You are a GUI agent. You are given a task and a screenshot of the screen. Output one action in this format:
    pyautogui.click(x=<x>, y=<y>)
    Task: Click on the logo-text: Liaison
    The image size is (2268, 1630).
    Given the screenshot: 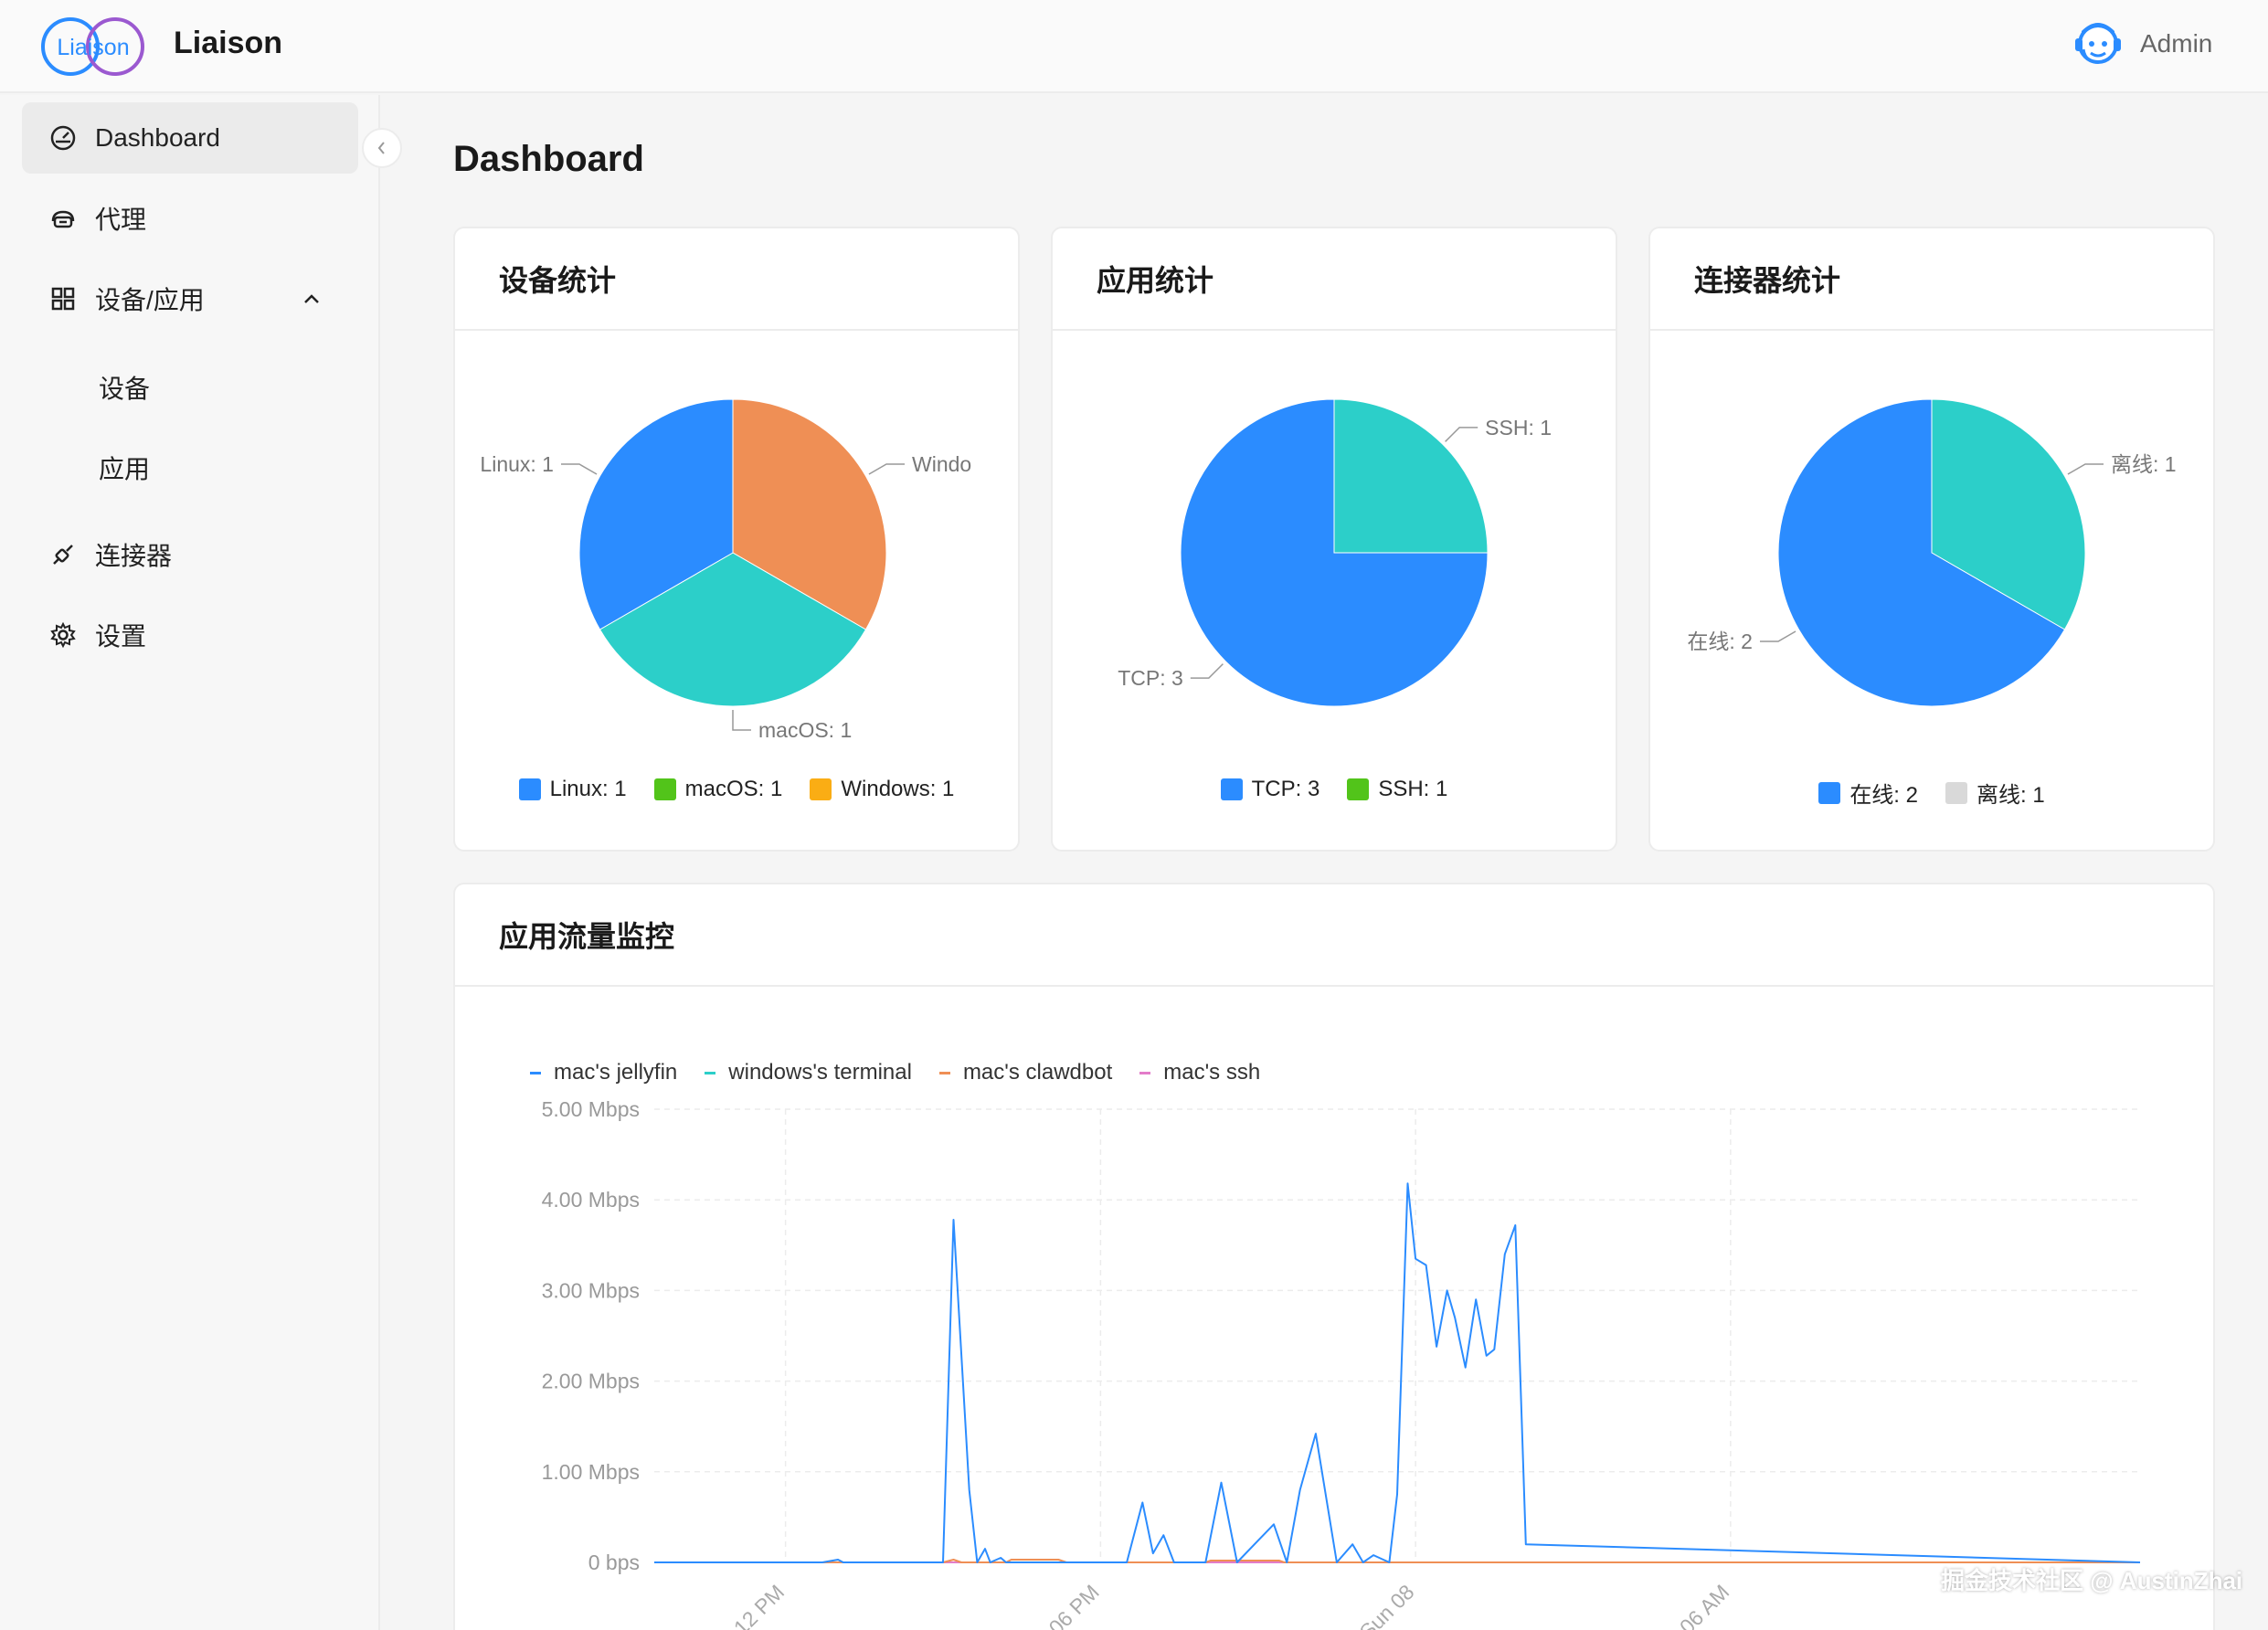 What is the action you would take?
    pyautogui.click(x=93, y=47)
    